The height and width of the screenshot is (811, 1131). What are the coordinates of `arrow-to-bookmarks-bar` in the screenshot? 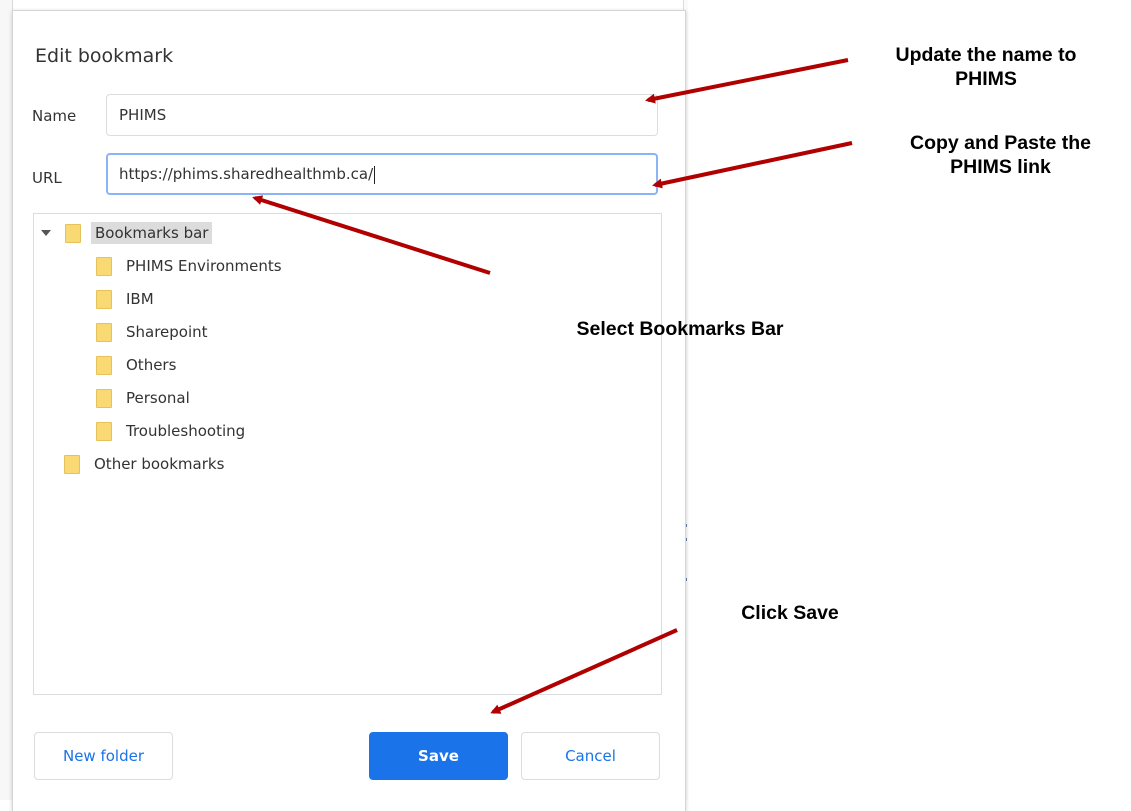 It's located at (371, 235).